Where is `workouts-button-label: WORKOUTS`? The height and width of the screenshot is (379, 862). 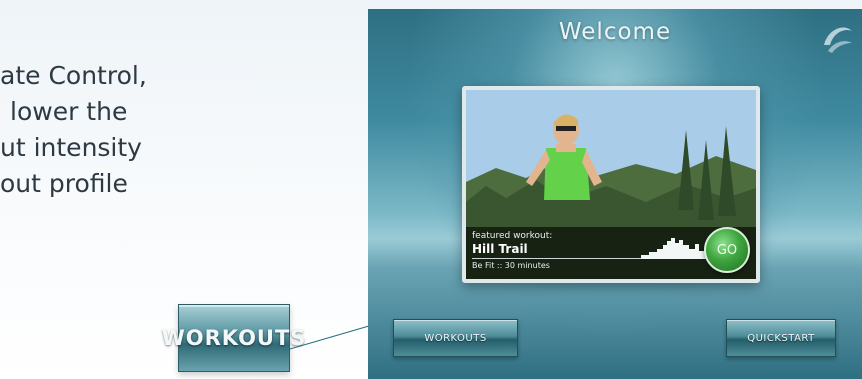 workouts-button-label: WORKOUTS is located at coordinates (455, 338).